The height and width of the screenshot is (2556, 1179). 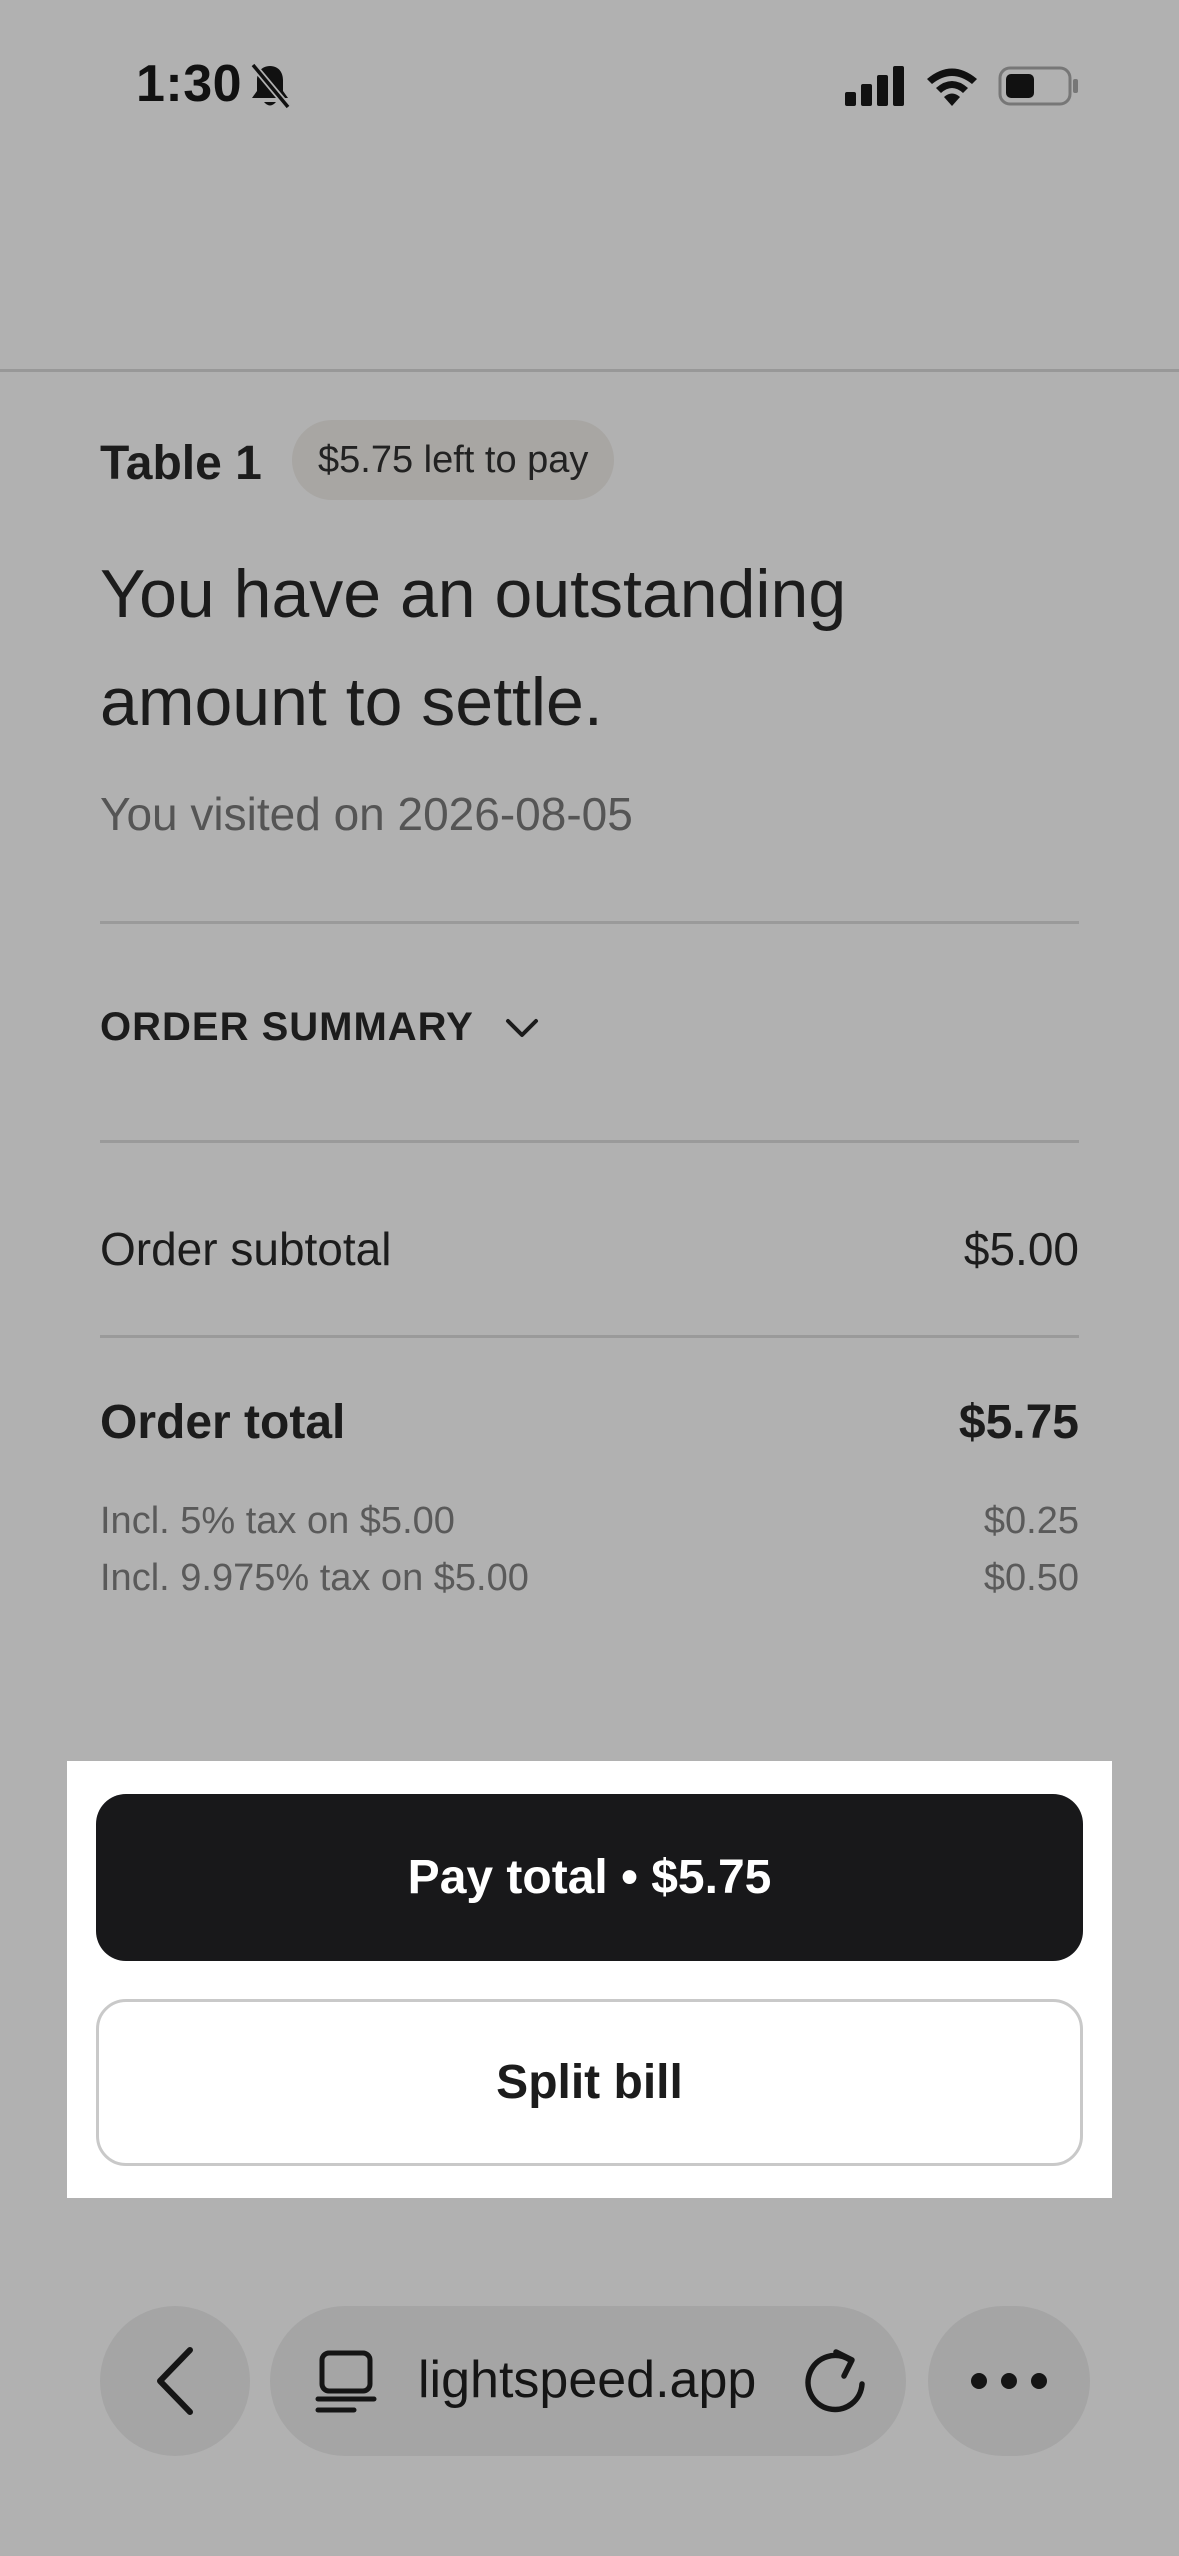 I want to click on battery-icon, so click(x=1038, y=86).